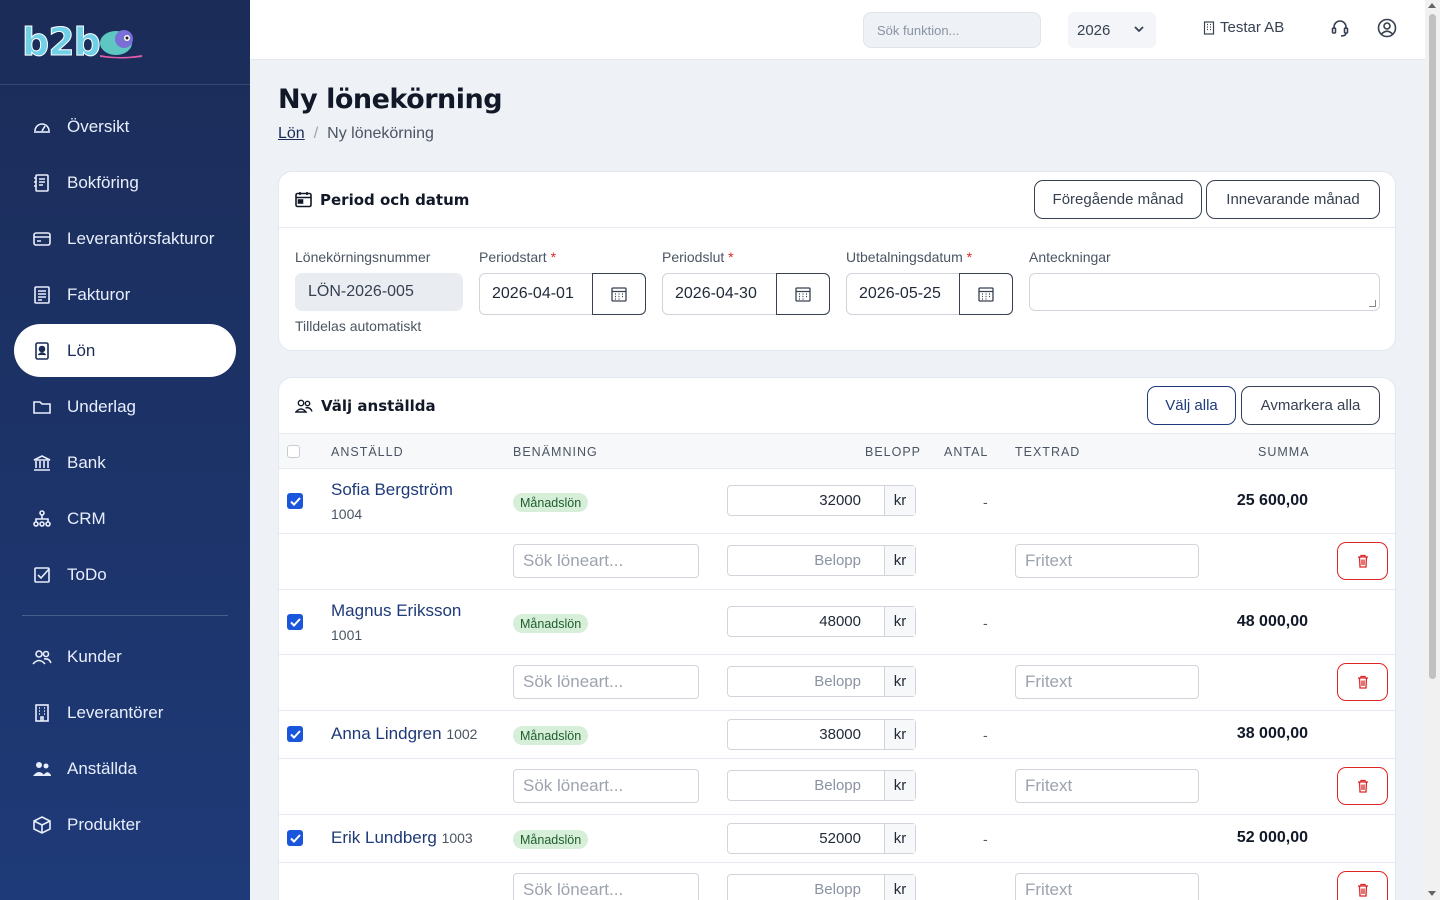 The image size is (1440, 900). I want to click on sidebar-item-crm: CRM, so click(125, 518).